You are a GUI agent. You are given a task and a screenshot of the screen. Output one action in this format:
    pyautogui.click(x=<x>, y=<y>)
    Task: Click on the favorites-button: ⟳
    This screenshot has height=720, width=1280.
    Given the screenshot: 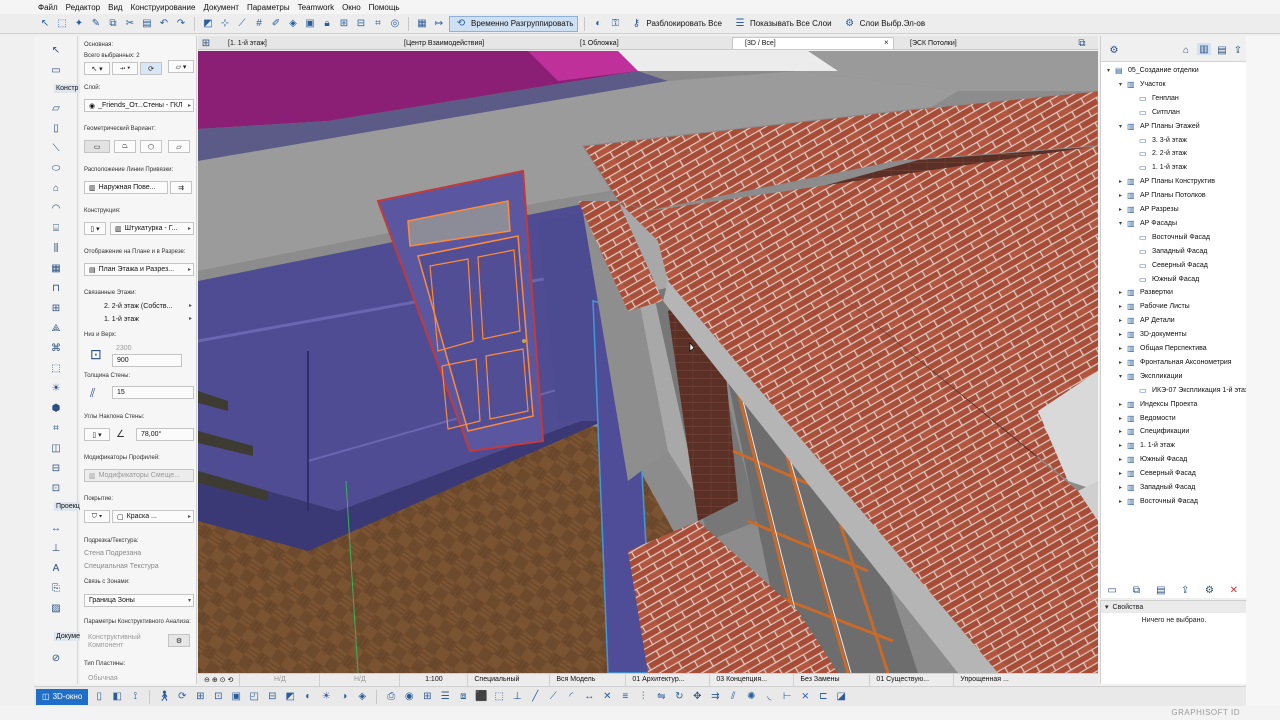 What is the action you would take?
    pyautogui.click(x=151, y=68)
    